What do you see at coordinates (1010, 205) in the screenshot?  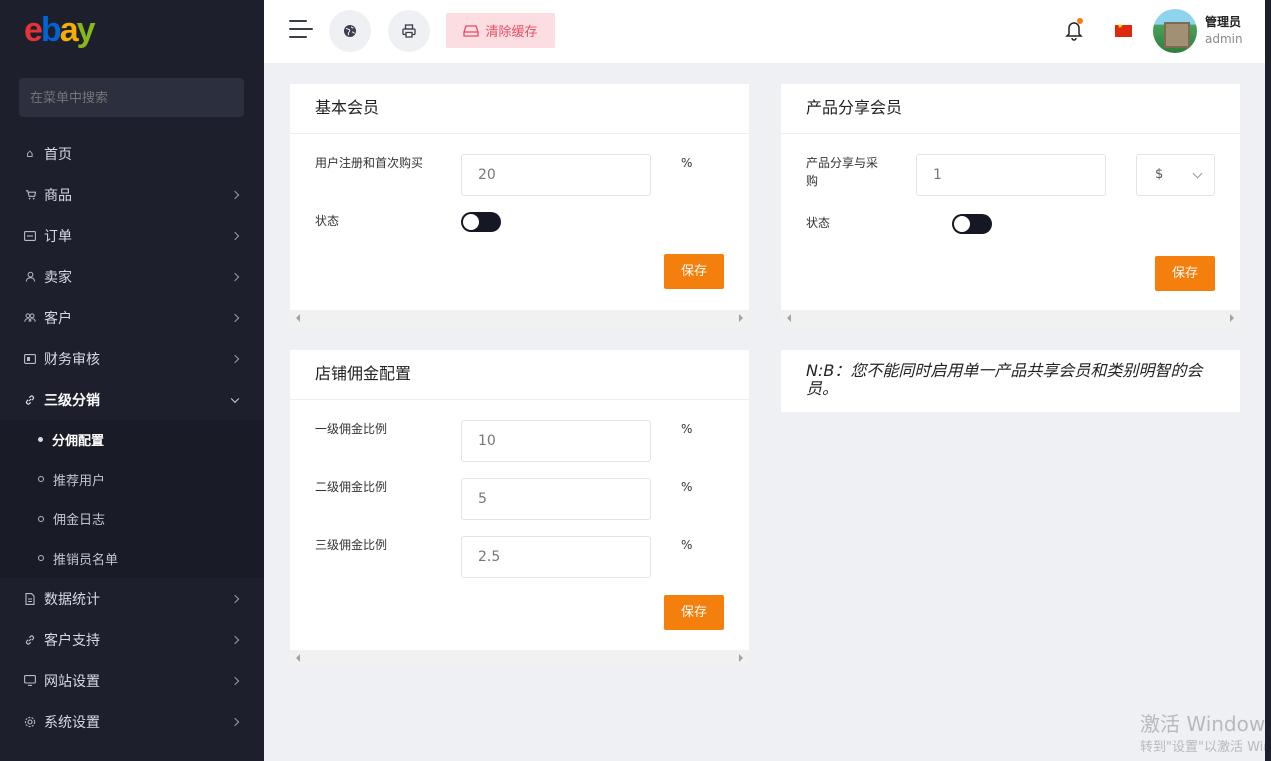 I see `product-share-card: 产品分享会员 产品分享与采购 1 $ 状态 保存` at bounding box center [1010, 205].